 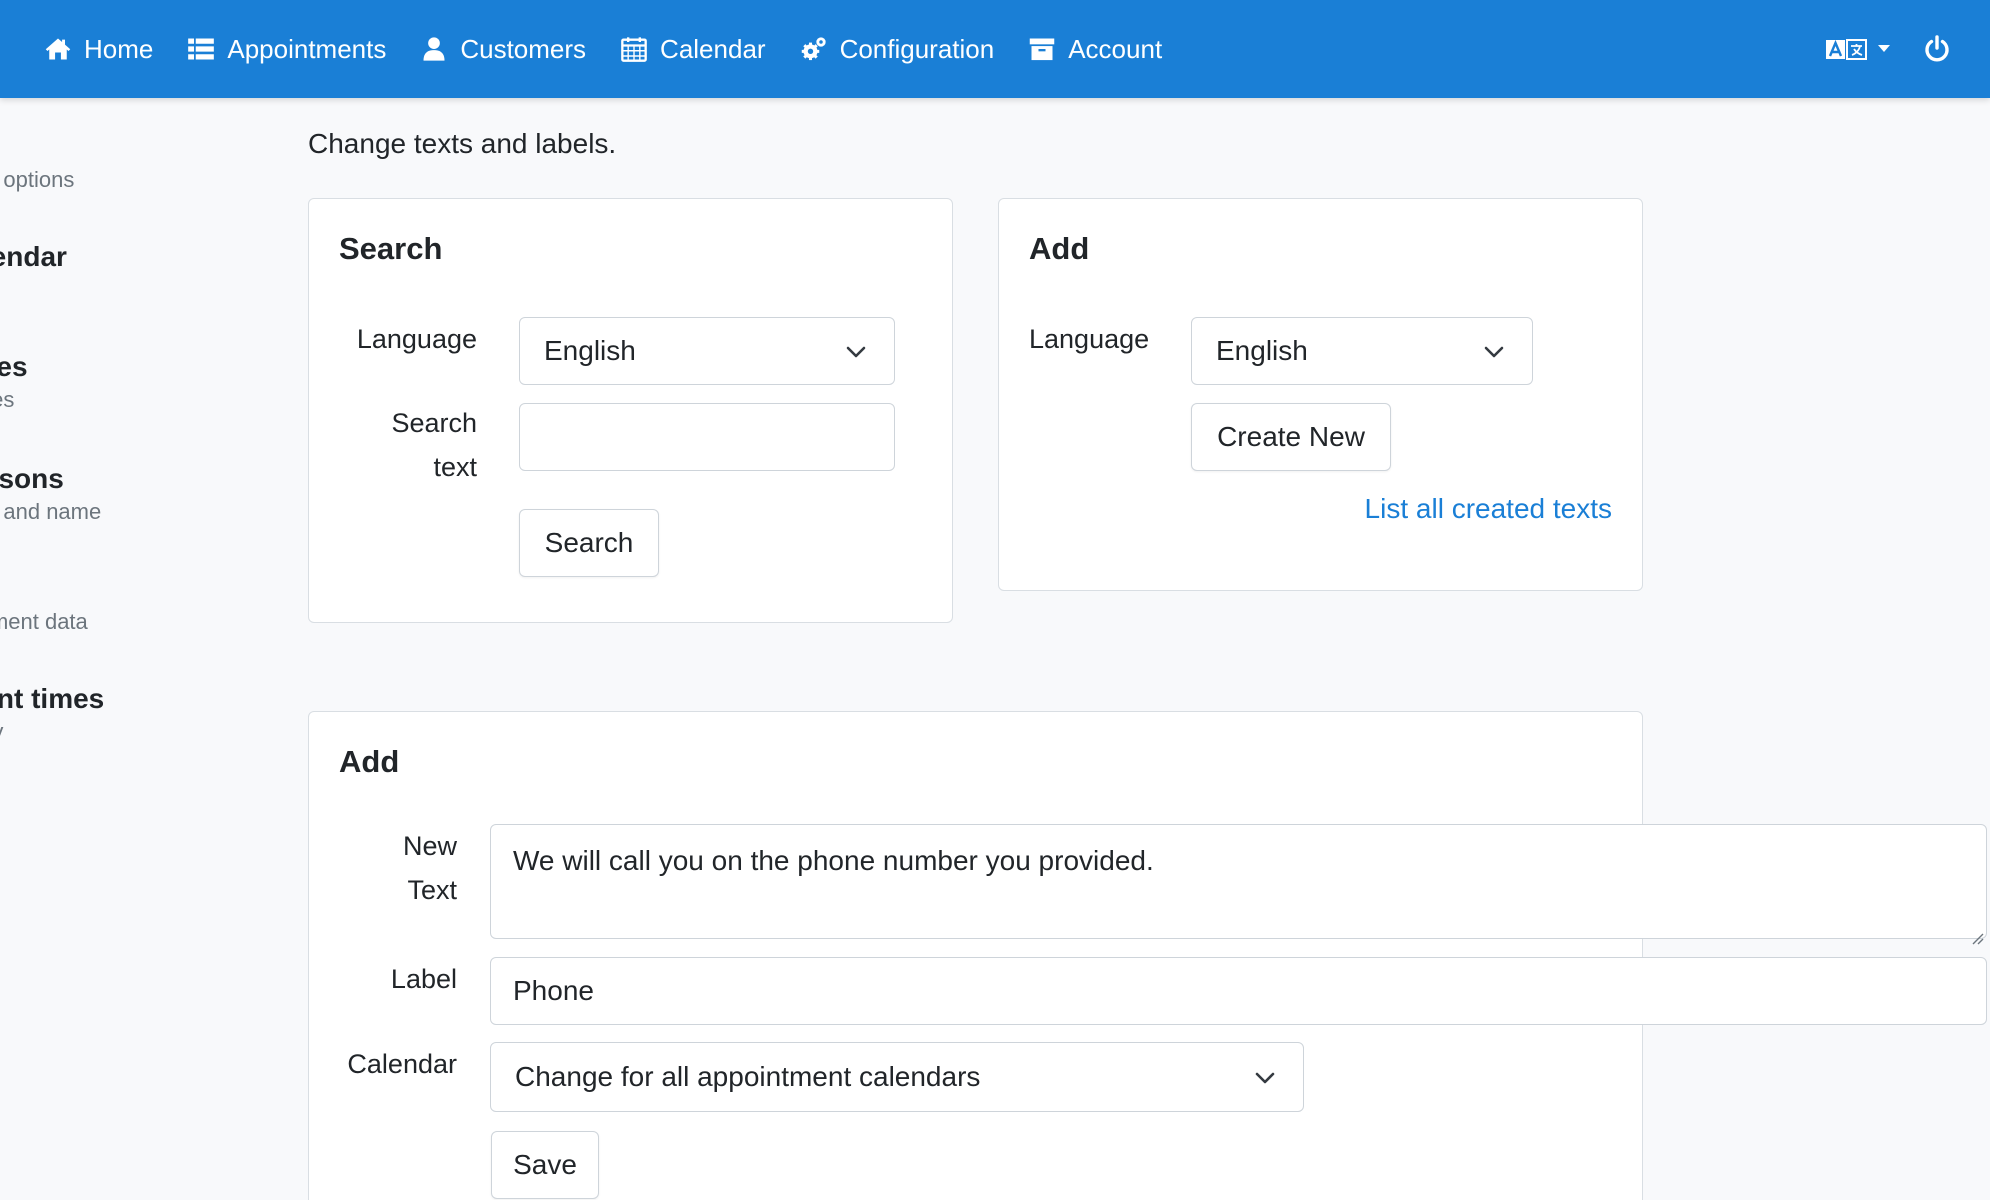 I want to click on sidebar-item-settings: ings uration options, so click(x=125, y=162).